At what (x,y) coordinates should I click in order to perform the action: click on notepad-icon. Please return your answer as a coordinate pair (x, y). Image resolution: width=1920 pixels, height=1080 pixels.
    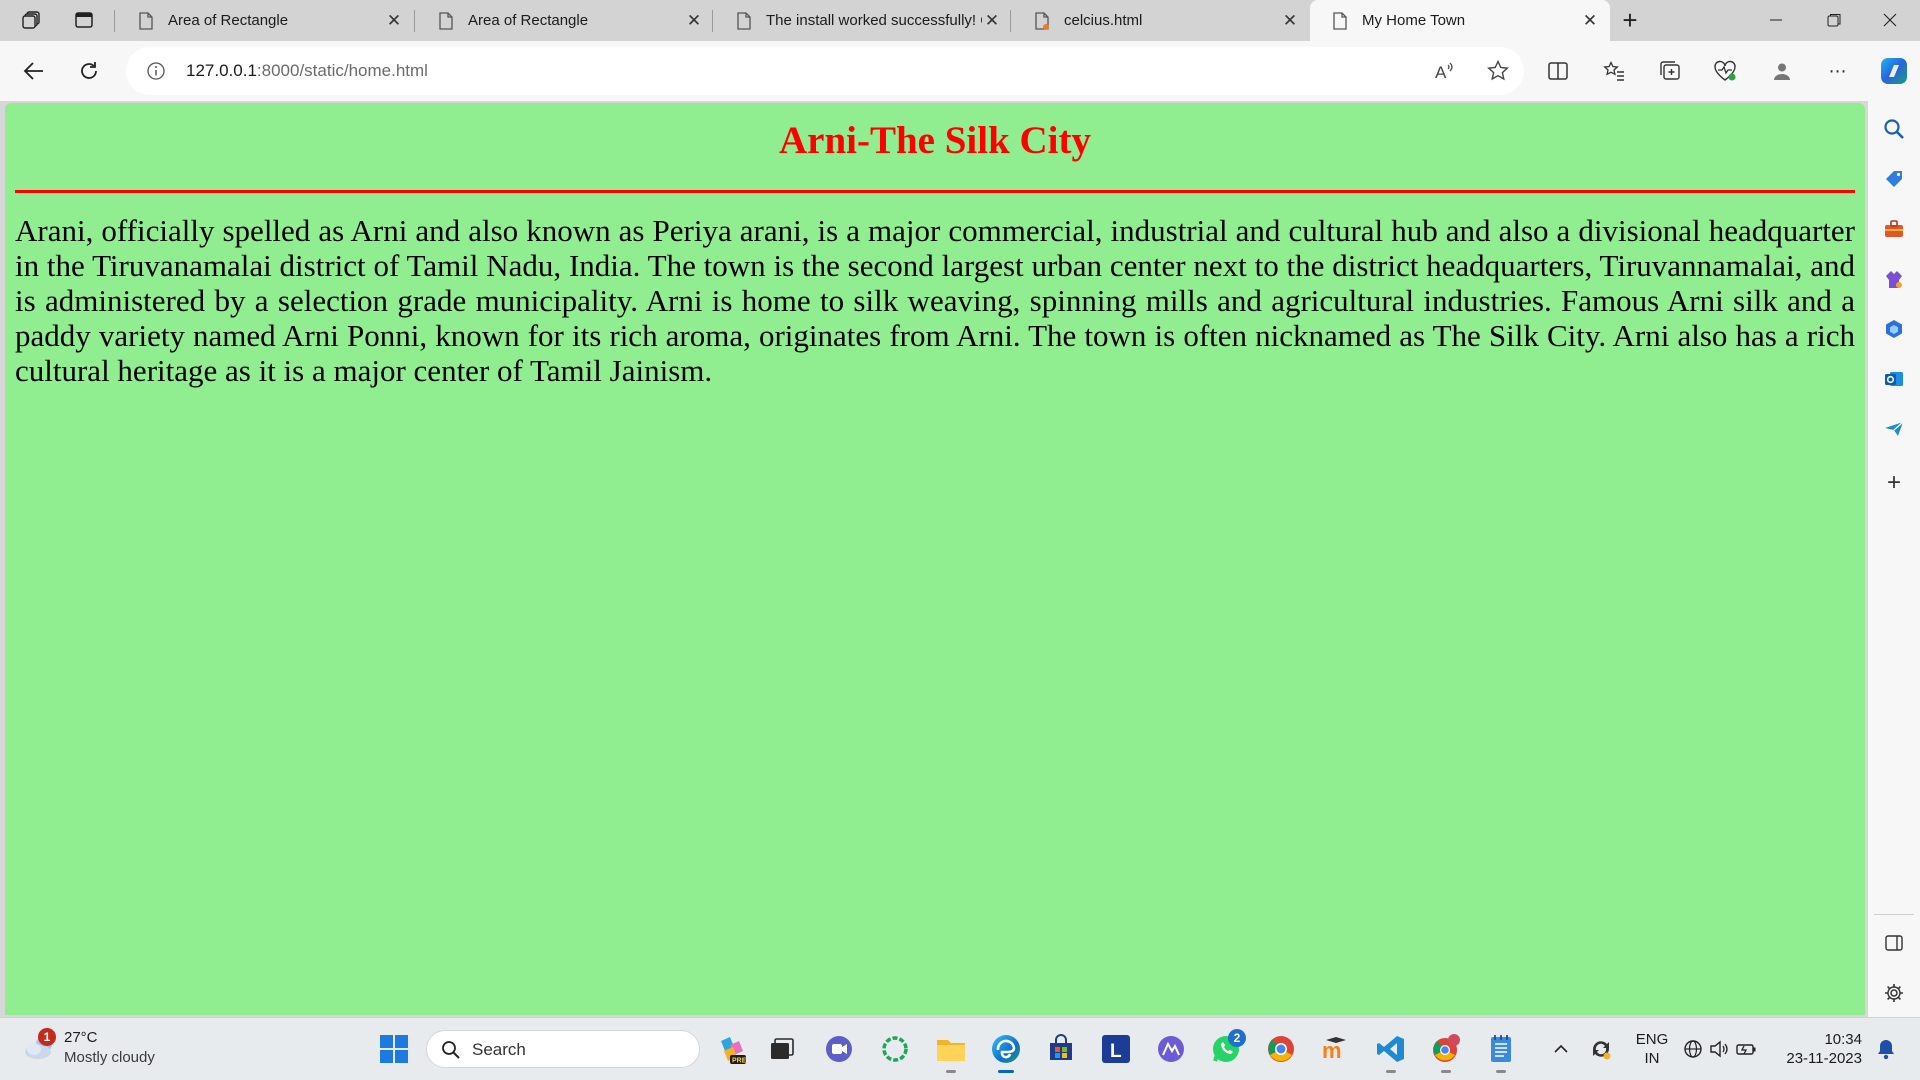
    Looking at the image, I should click on (1501, 1052).